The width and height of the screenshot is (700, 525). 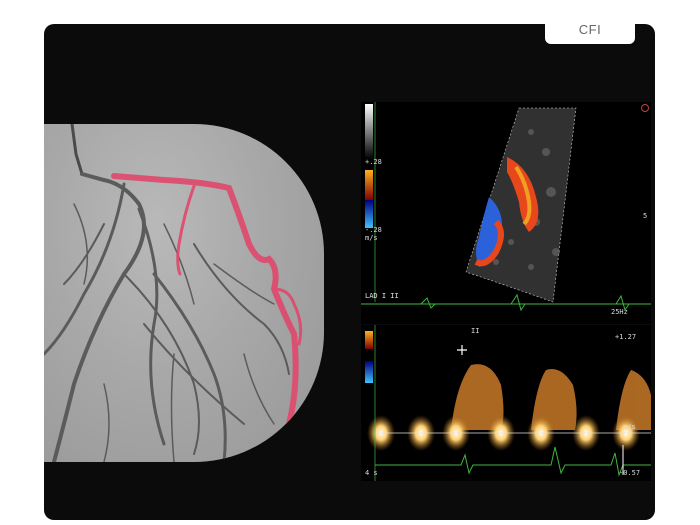 I want to click on doppler-scale-bottom: -0.57, so click(x=630, y=473).